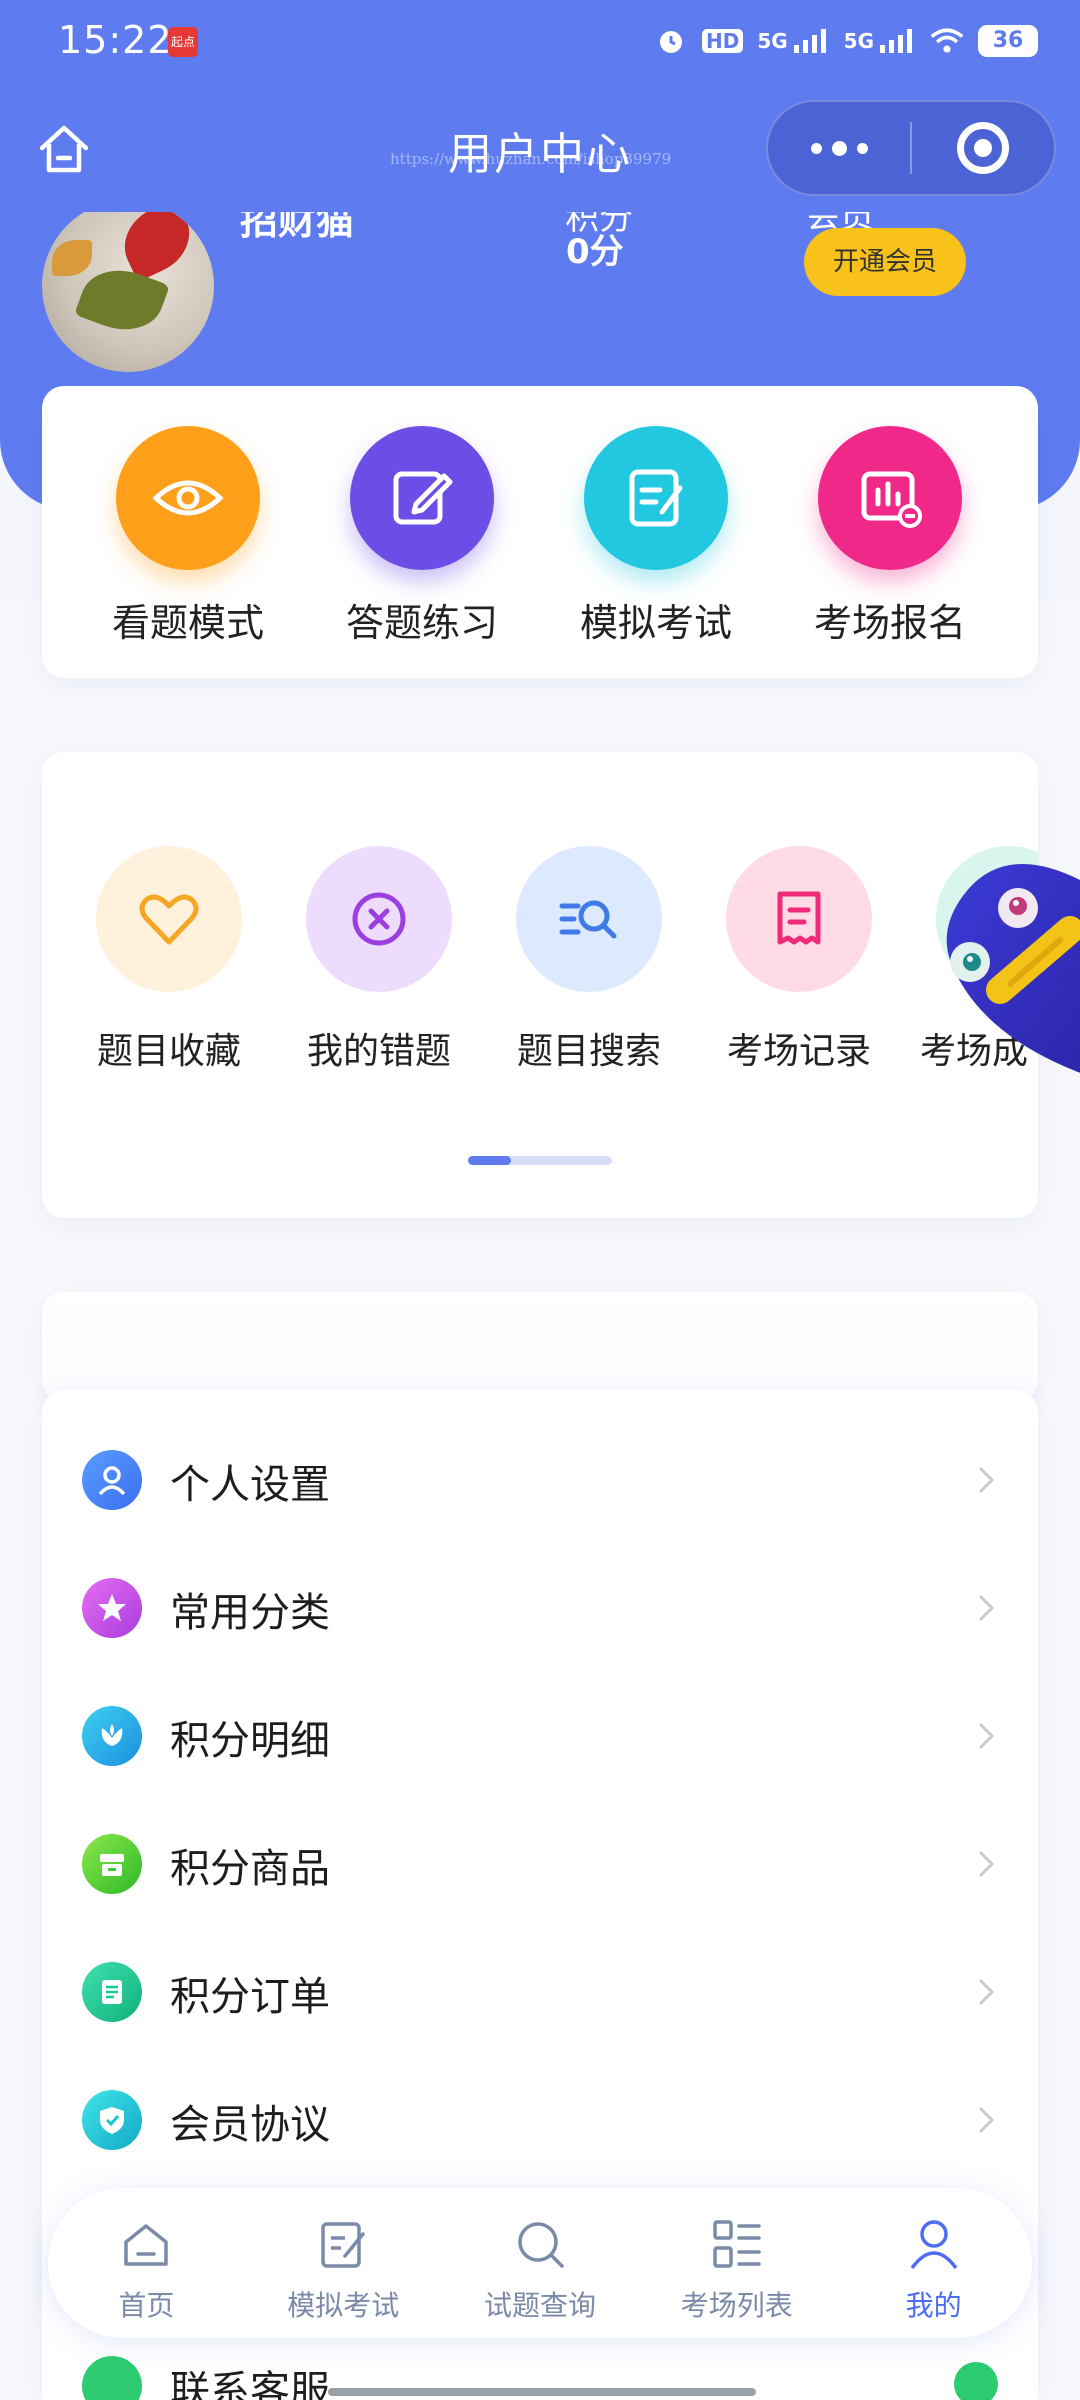 The width and height of the screenshot is (1080, 2400). Describe the element at coordinates (540, 1160) in the screenshot. I see `tools-scroll-indicator` at that location.